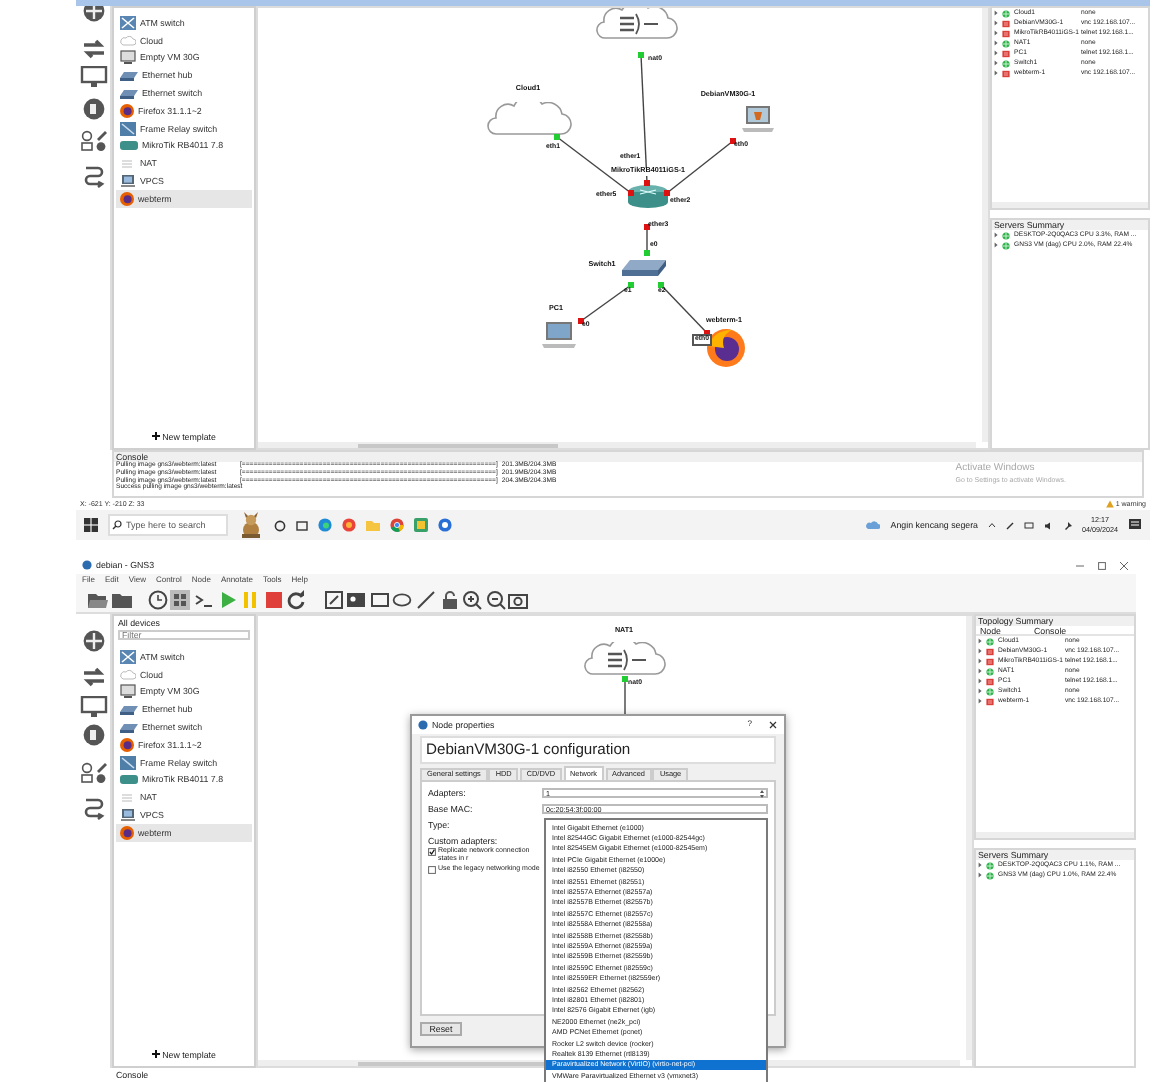 This screenshot has width=1172, height=1082. I want to click on spin-arrows-icon, so click(762, 793).